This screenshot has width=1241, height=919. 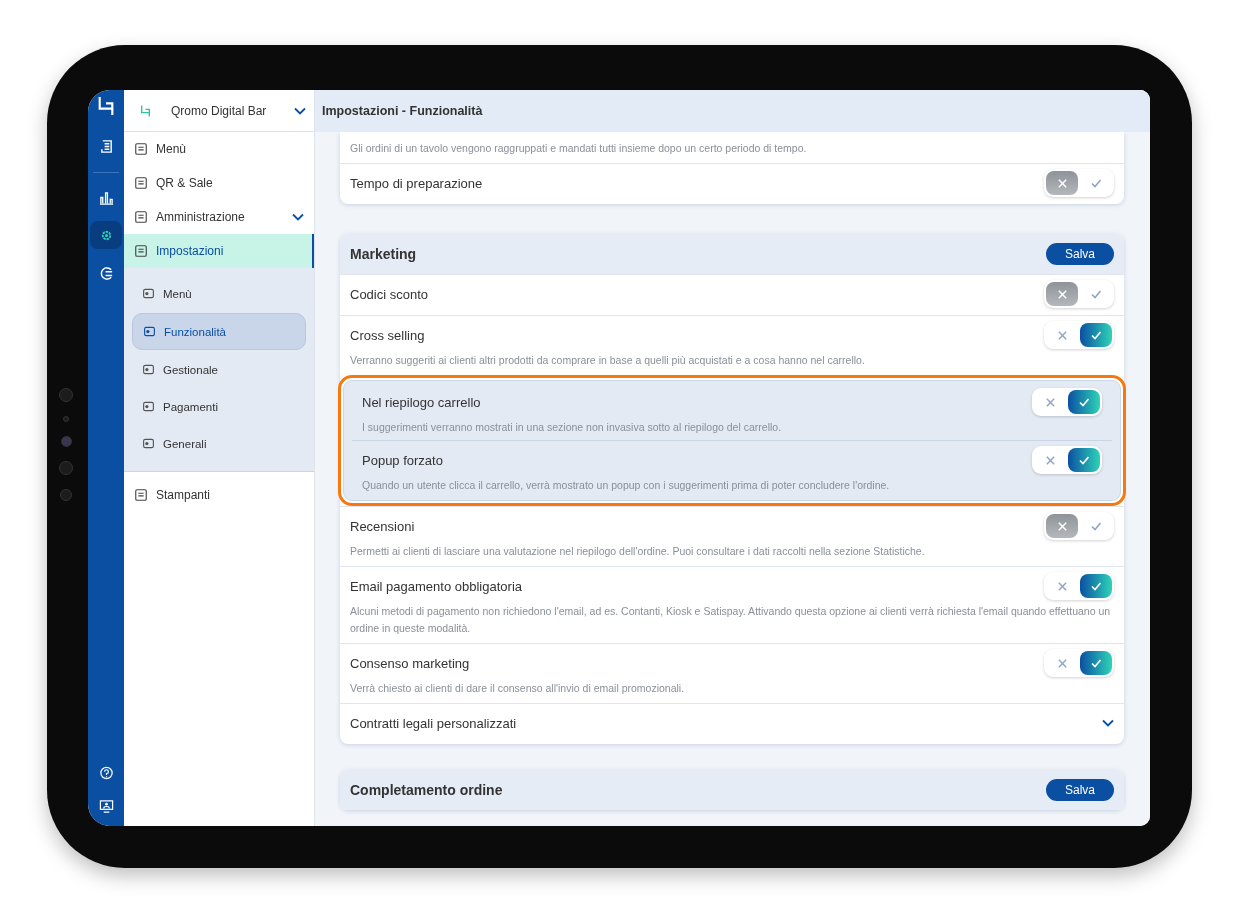 I want to click on gear-icon, so click(x=106, y=235).